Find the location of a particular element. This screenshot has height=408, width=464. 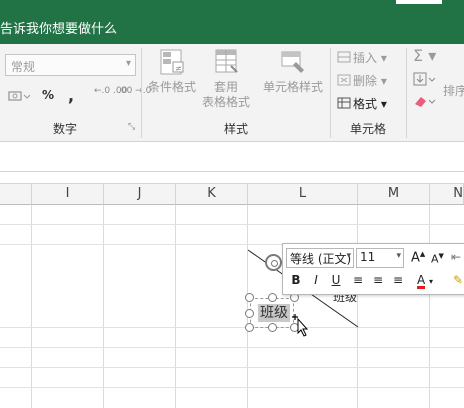

mini-toolbar: 等线 (正文) ▾ 11 ▾ A▲ A▼ ⇤ B I U ≡ ≡ ≡ A ▾ ✎ is located at coordinates (373, 269).